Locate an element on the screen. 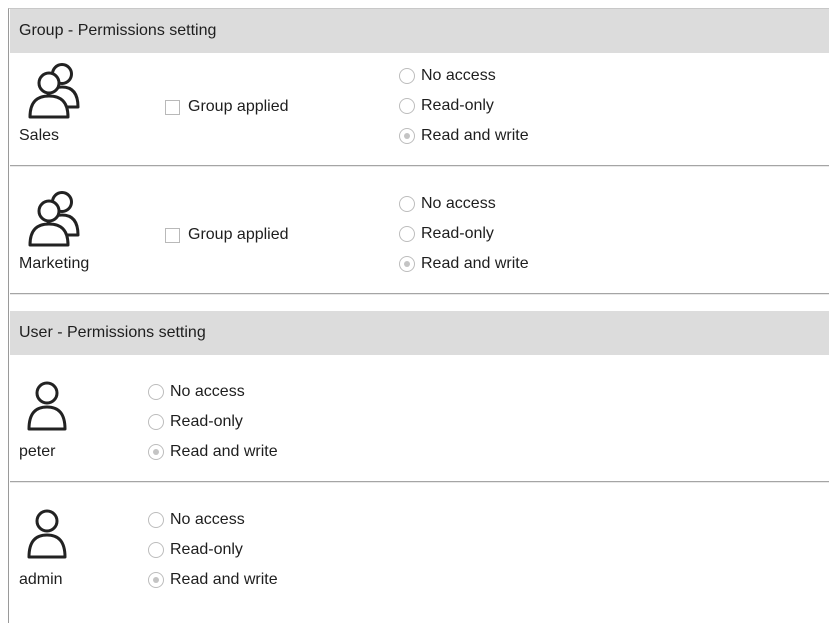  group-name-marketing: Marketing is located at coordinates (54, 263).